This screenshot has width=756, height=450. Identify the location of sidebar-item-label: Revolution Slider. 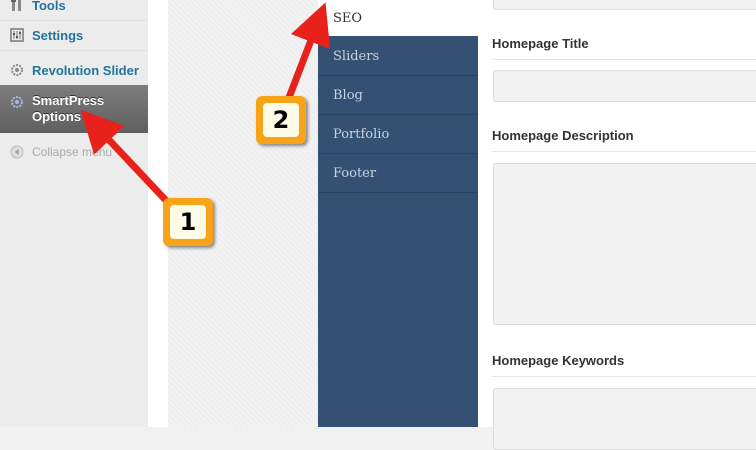
(85, 70).